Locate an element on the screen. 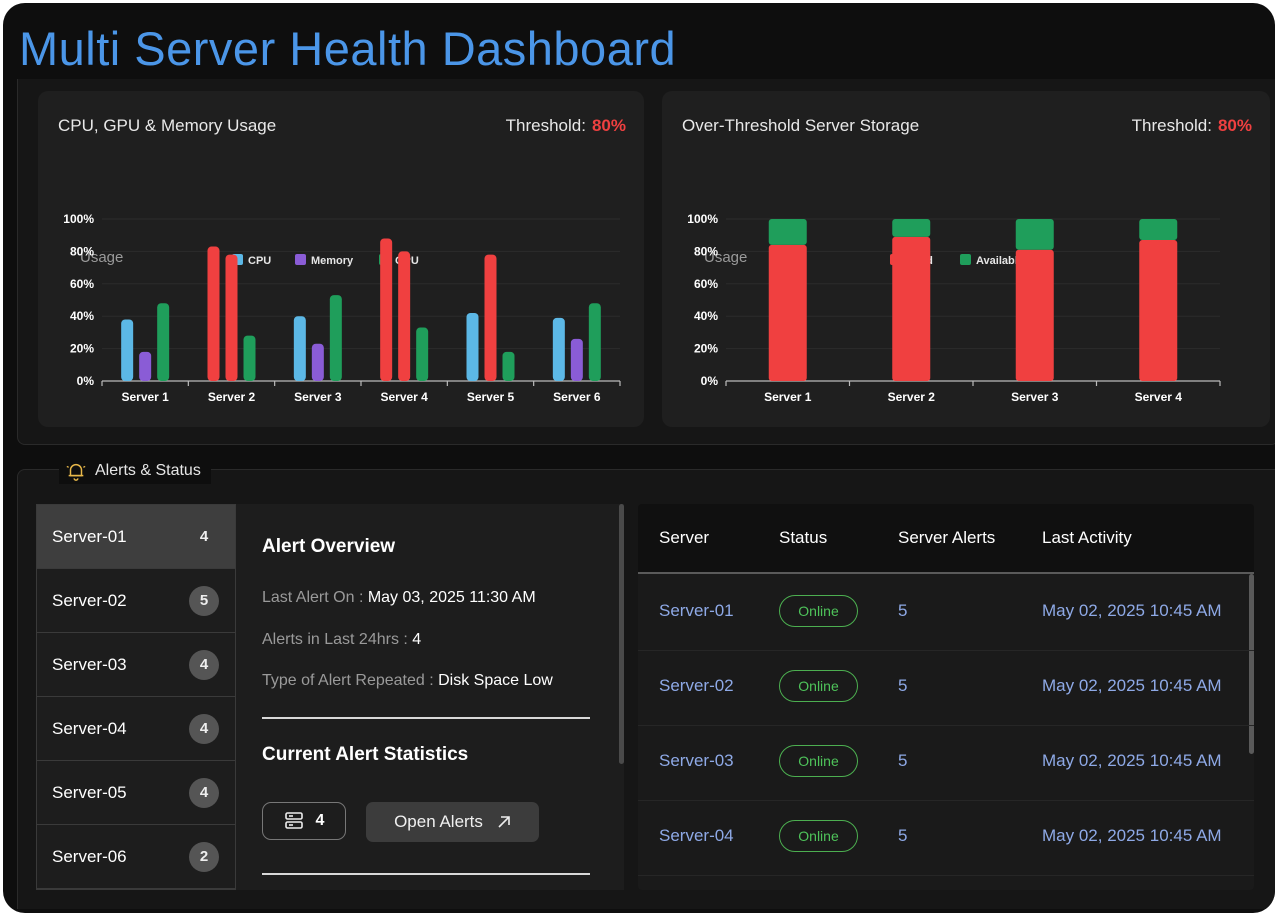 The height and width of the screenshot is (916, 1278). row-server: Server-01 is located at coordinates (696, 611).